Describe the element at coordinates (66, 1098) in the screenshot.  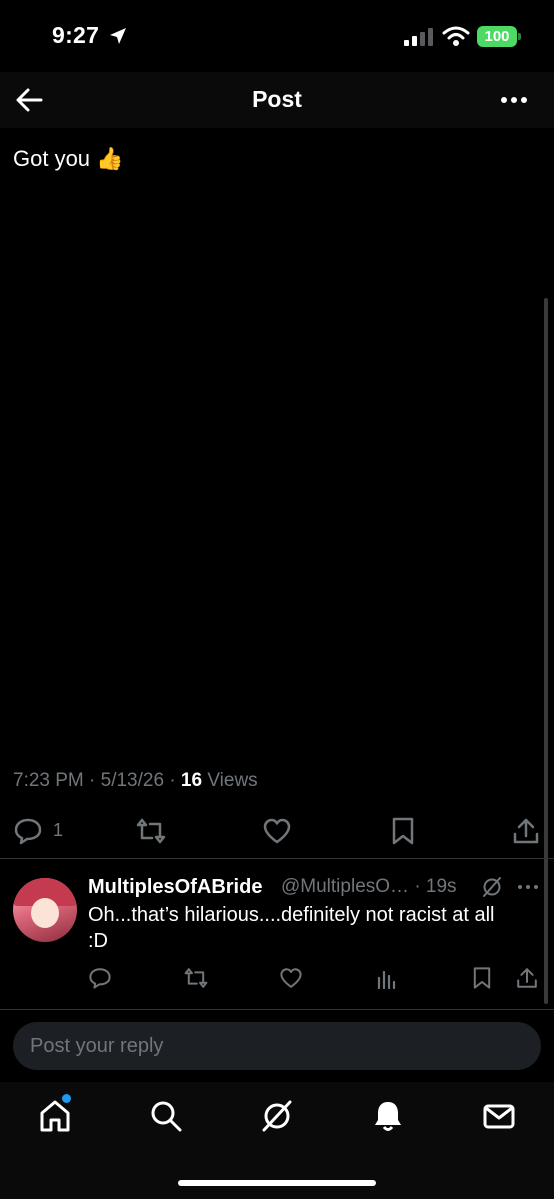
I see `notification-dot` at that location.